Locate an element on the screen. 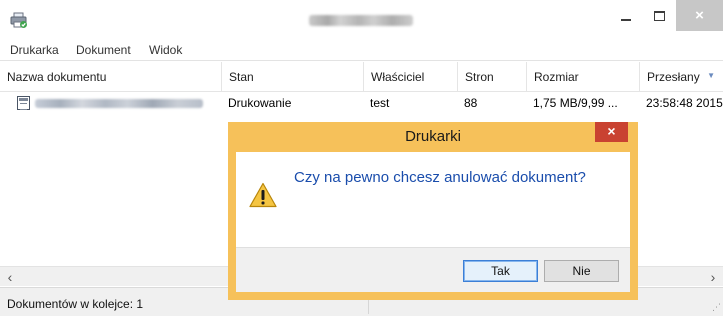 The image size is (723, 316). column-header-document-name: Nazwa dokumentu is located at coordinates (110, 77).